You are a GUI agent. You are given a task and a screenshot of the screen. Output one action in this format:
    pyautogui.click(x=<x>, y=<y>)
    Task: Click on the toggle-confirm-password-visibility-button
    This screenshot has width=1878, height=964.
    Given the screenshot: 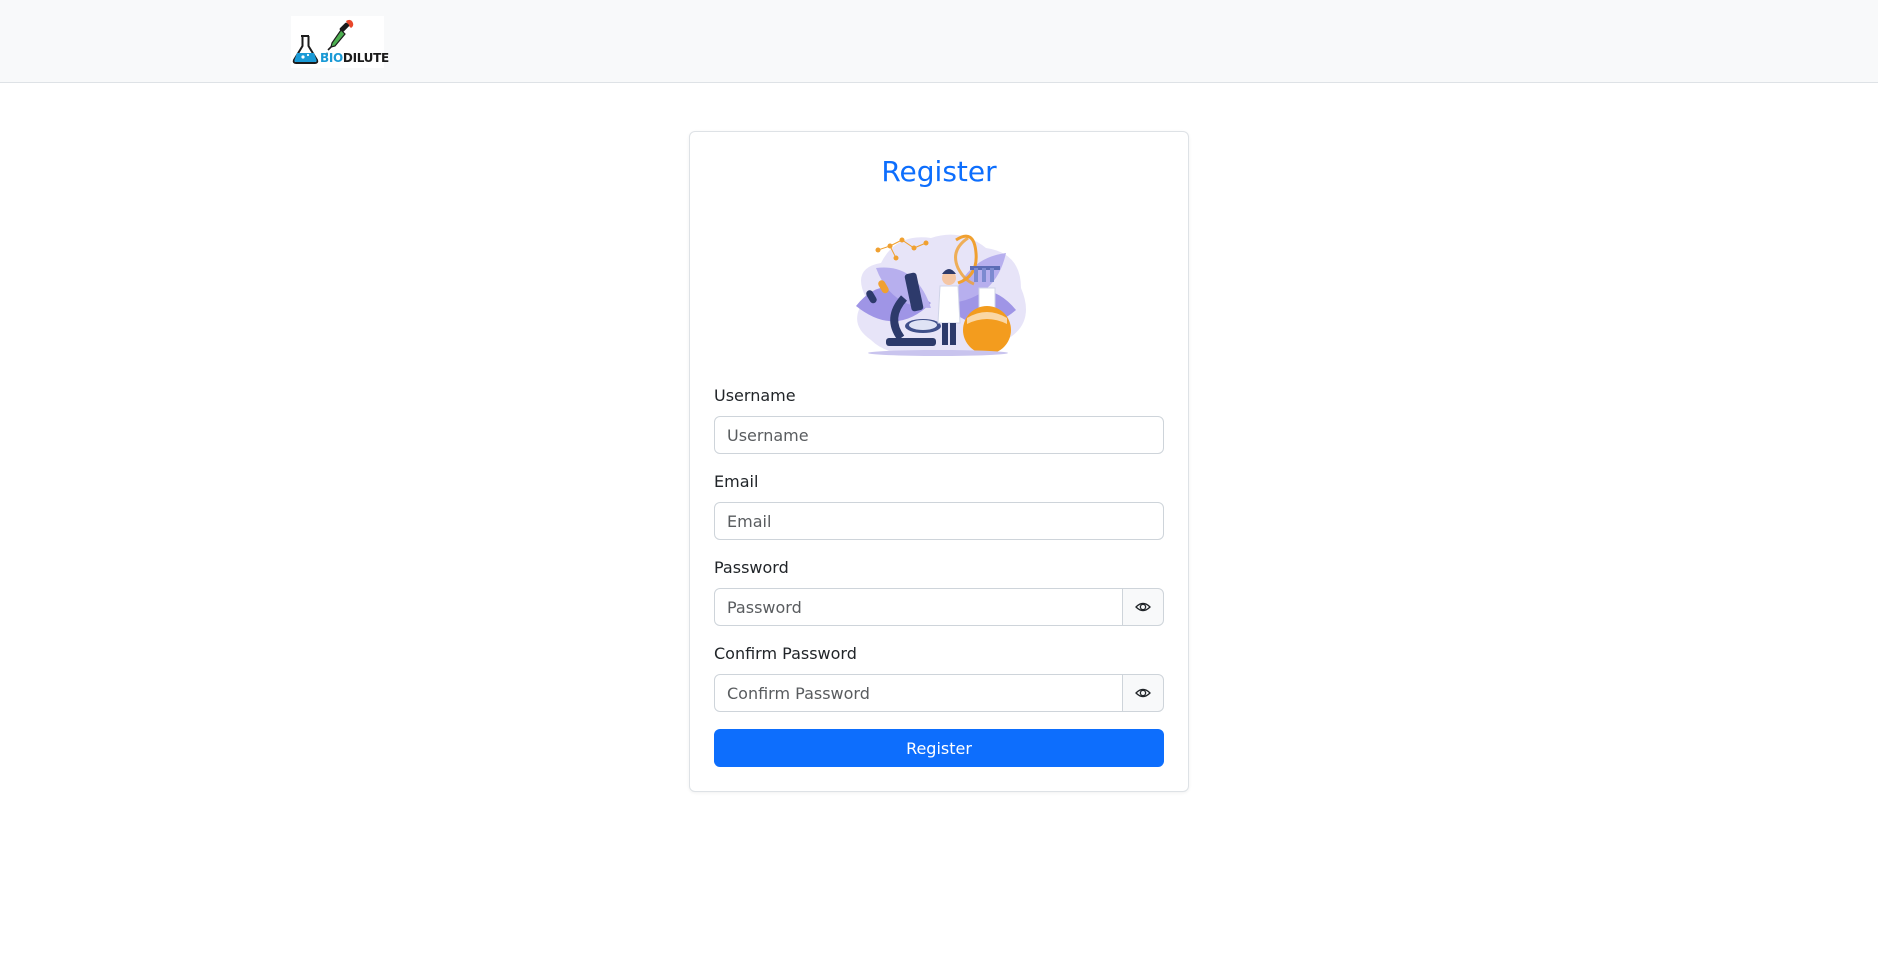 What is the action you would take?
    pyautogui.click(x=1143, y=693)
    